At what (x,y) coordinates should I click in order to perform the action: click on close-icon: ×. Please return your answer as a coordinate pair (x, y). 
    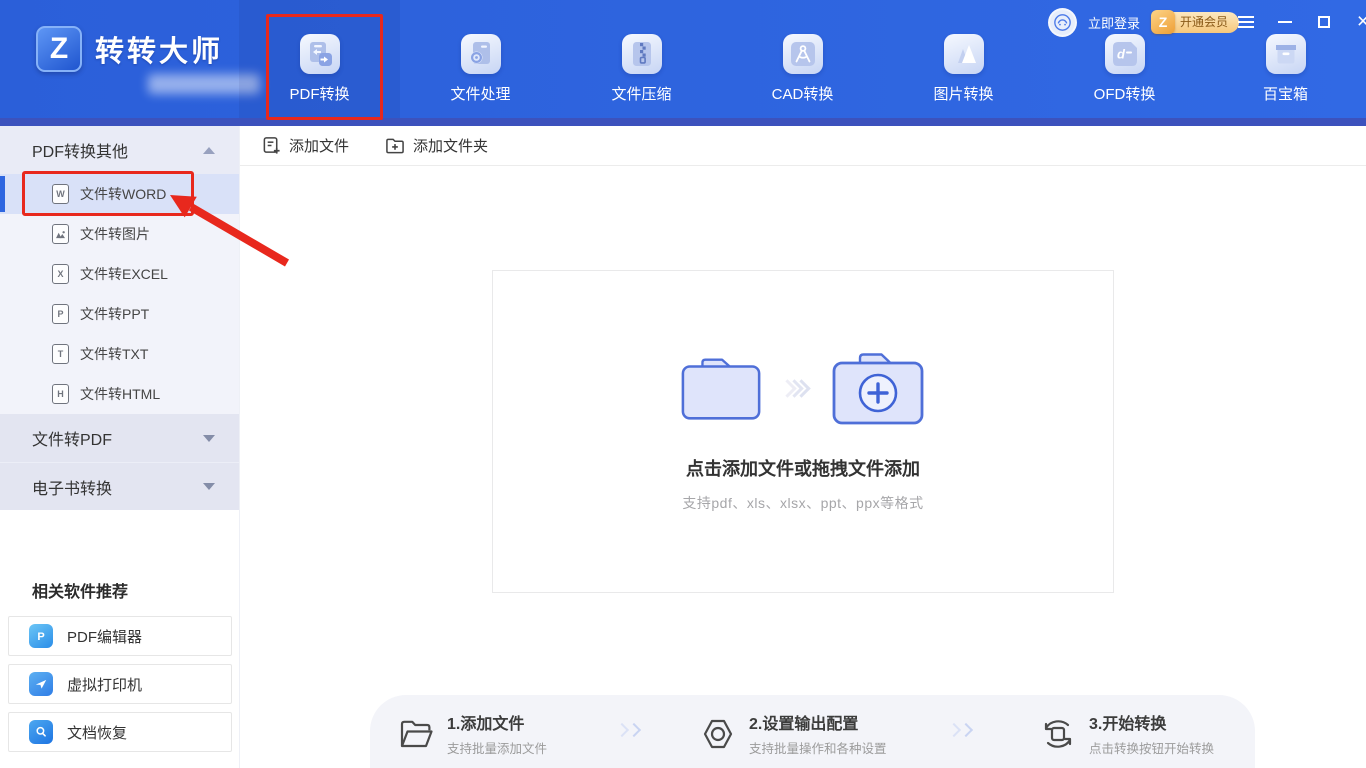
    Looking at the image, I should click on (1359, 21).